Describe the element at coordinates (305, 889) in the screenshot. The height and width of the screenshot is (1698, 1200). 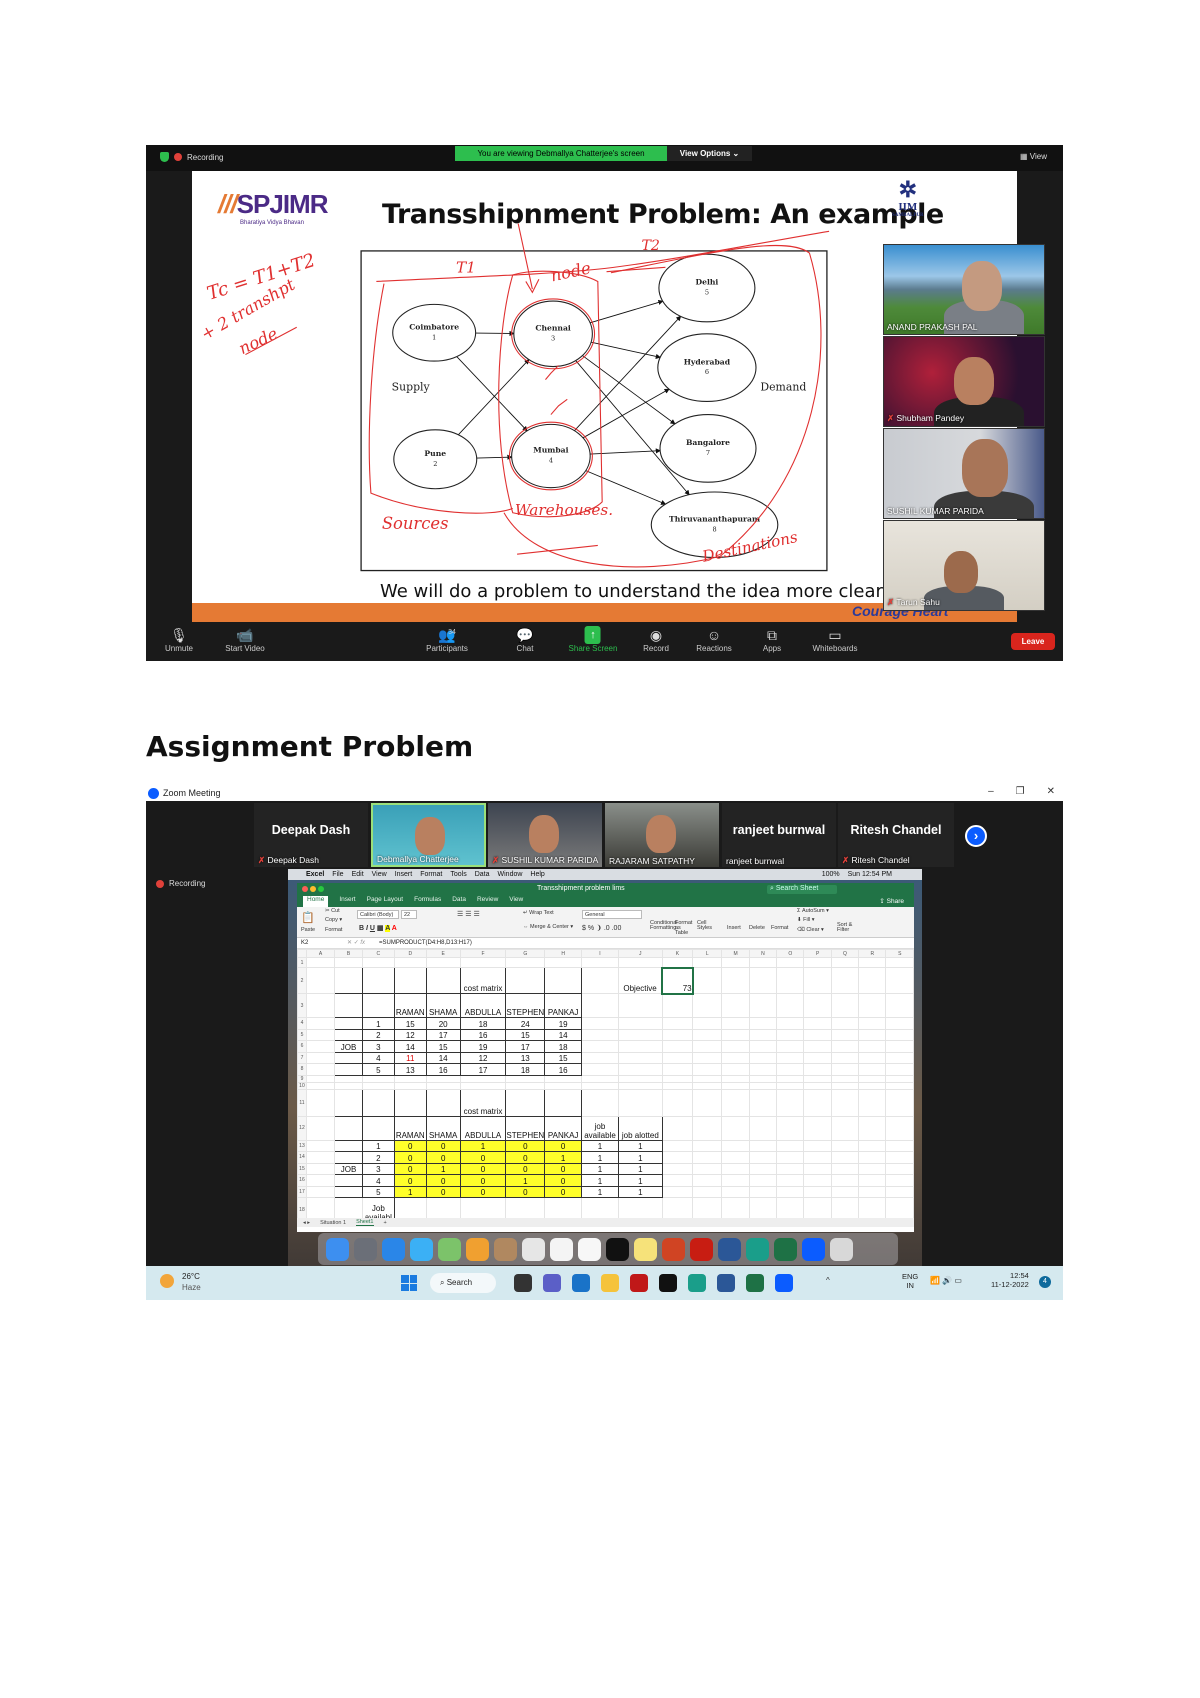
I see `close-icon` at that location.